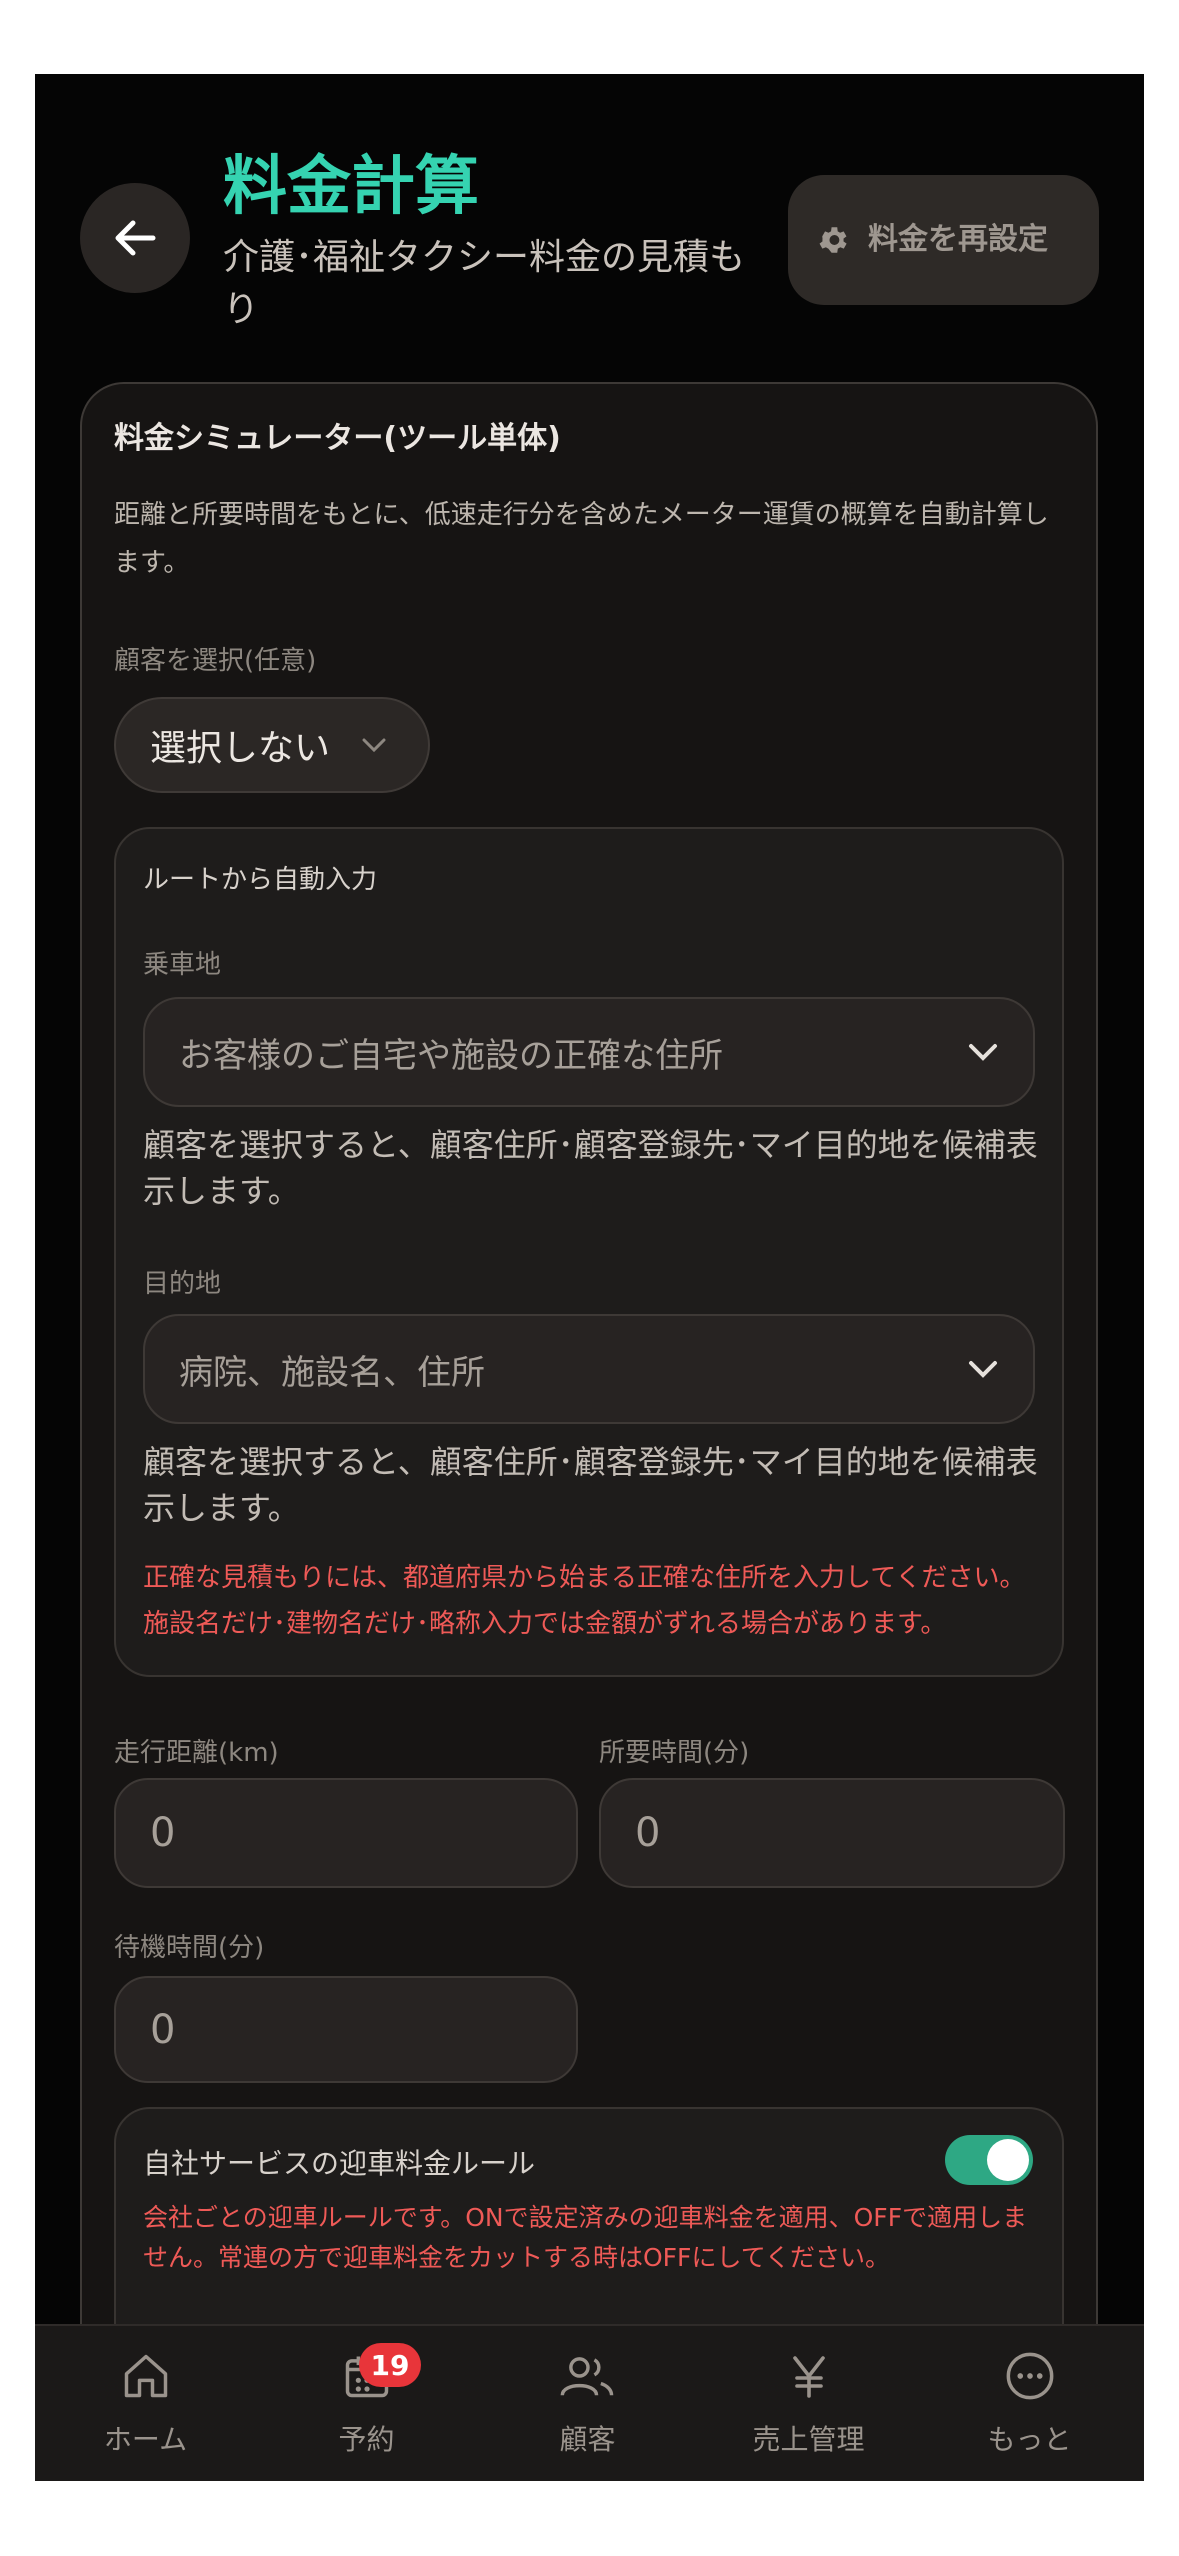 Image resolution: width=1179 pixels, height=2556 pixels. I want to click on duration-input: 0, so click(832, 1833).